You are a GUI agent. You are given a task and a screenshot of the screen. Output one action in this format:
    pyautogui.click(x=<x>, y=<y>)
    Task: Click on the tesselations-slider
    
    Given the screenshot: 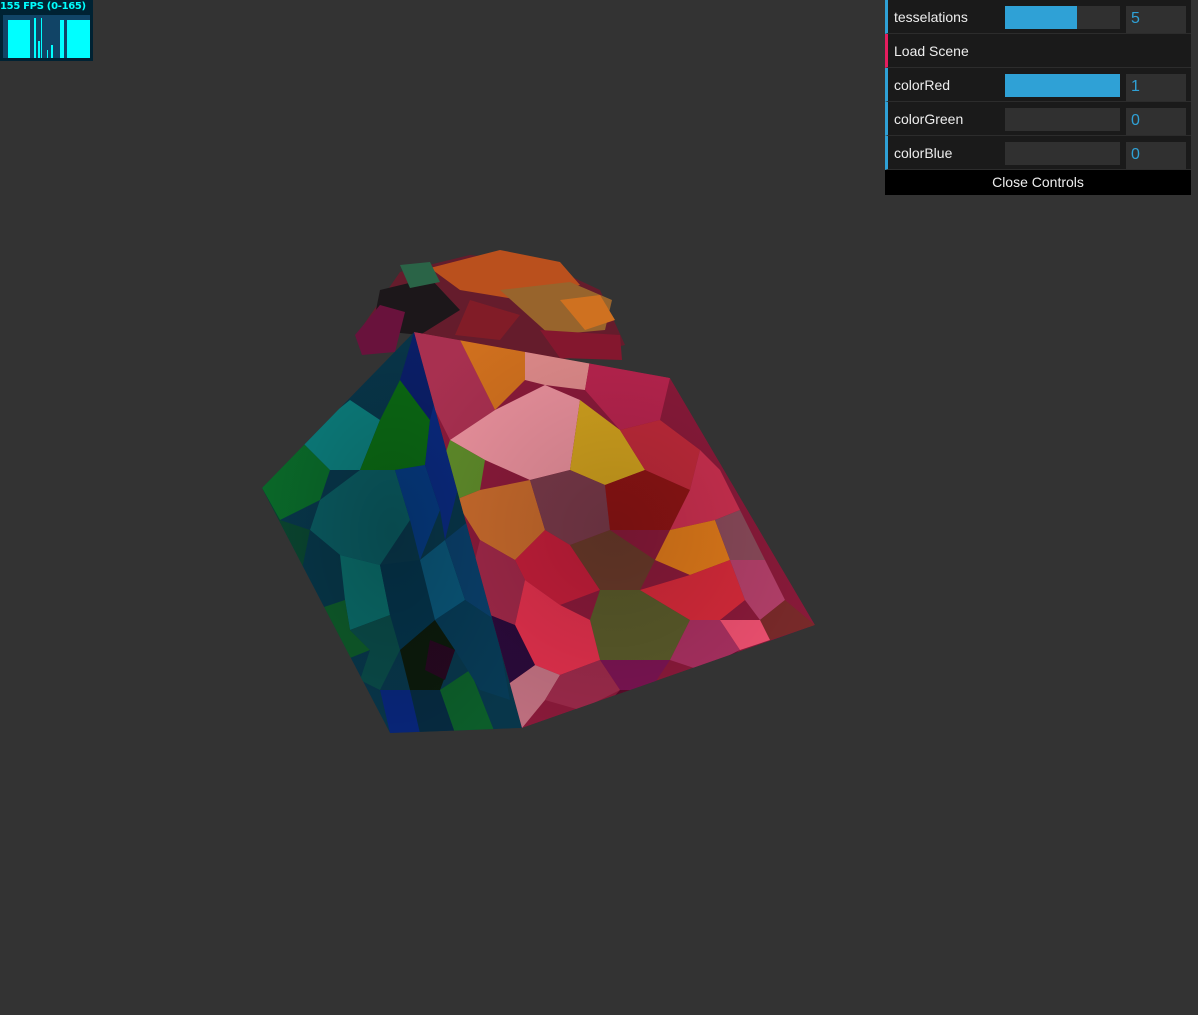 What is the action you would take?
    pyautogui.click(x=1062, y=17)
    